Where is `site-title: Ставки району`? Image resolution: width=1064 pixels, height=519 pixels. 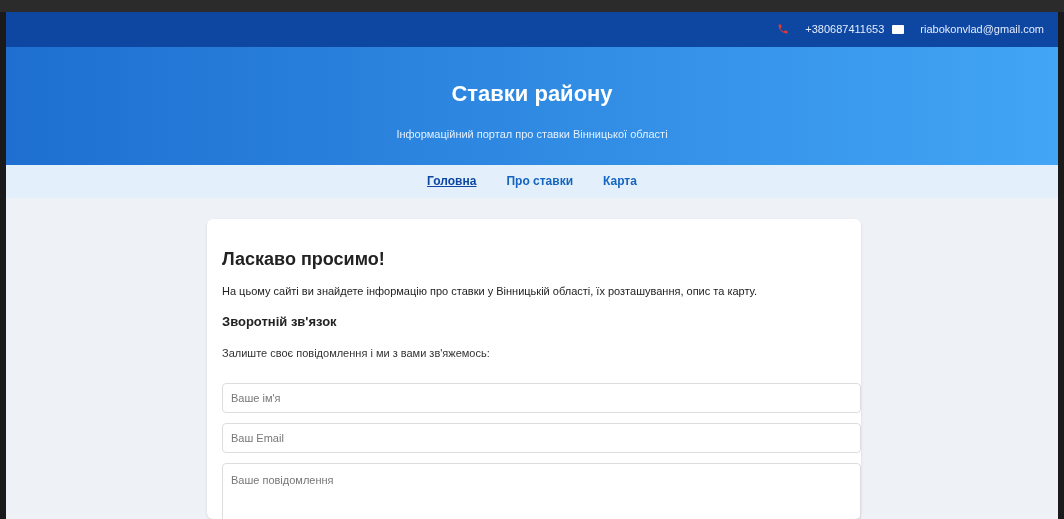 site-title: Ставки району is located at coordinates (532, 94).